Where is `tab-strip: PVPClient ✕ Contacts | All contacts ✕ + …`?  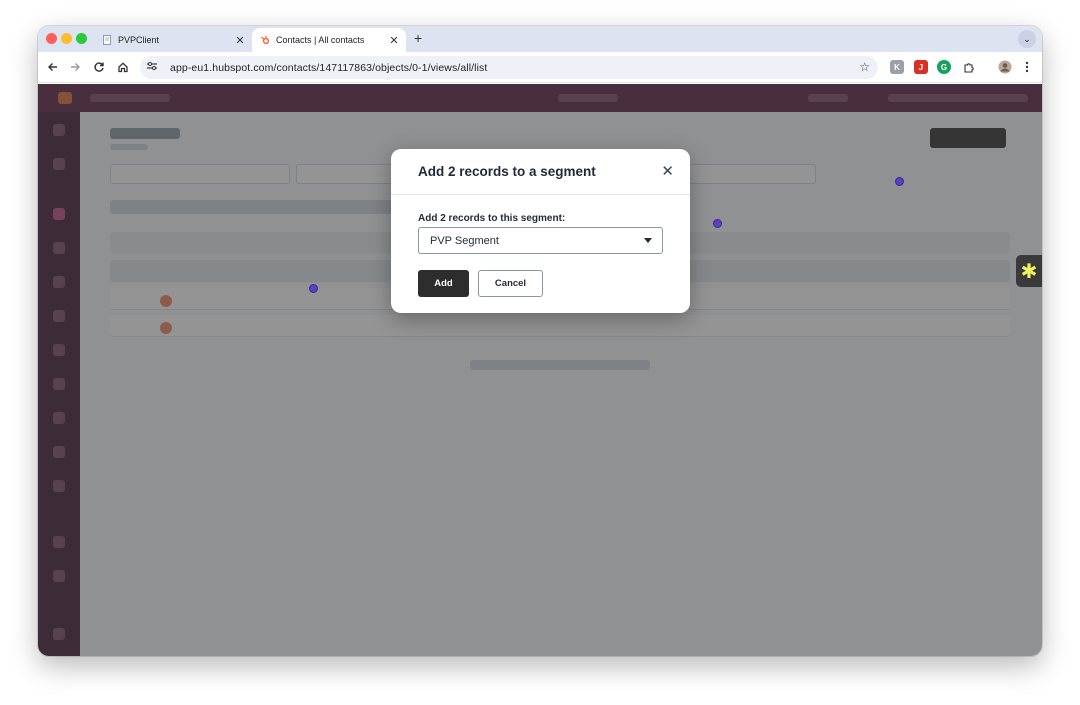 tab-strip: PVPClient ✕ Contacts | All contacts ✕ + … is located at coordinates (540, 39).